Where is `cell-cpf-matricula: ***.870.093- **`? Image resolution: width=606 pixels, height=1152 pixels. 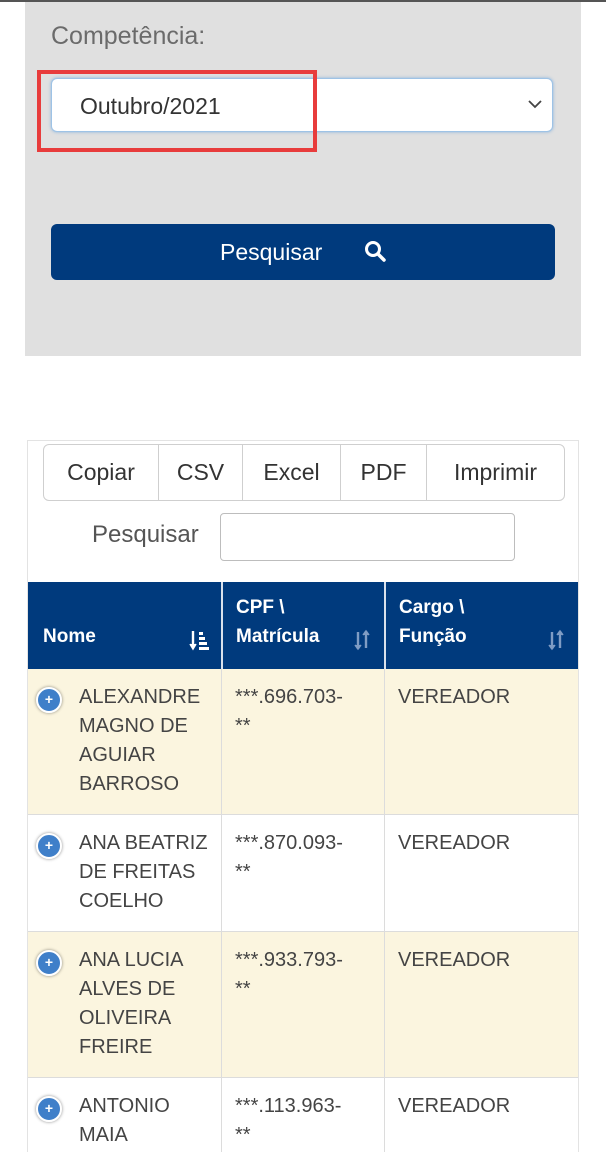
cell-cpf-matricula: ***.870.093- ** is located at coordinates (289, 857).